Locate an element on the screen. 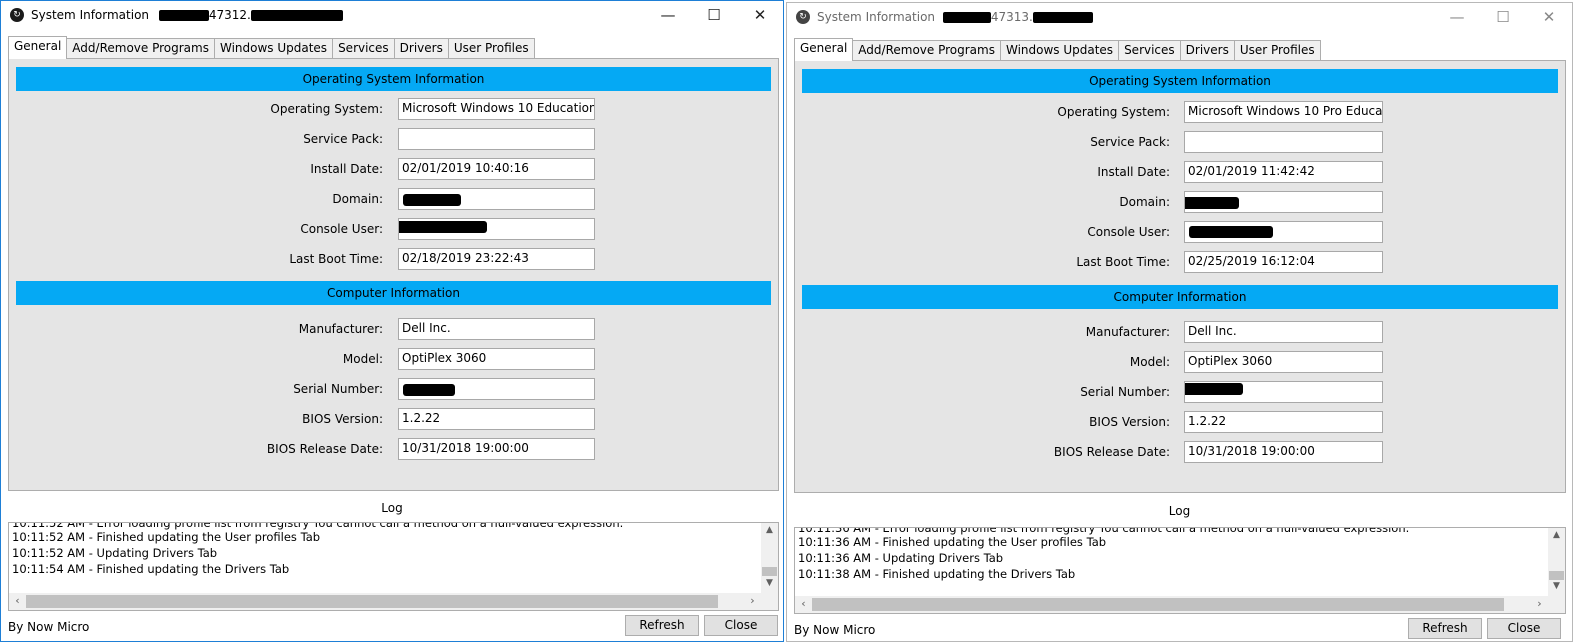  field-label: Service Pack: is located at coordinates (343, 139).